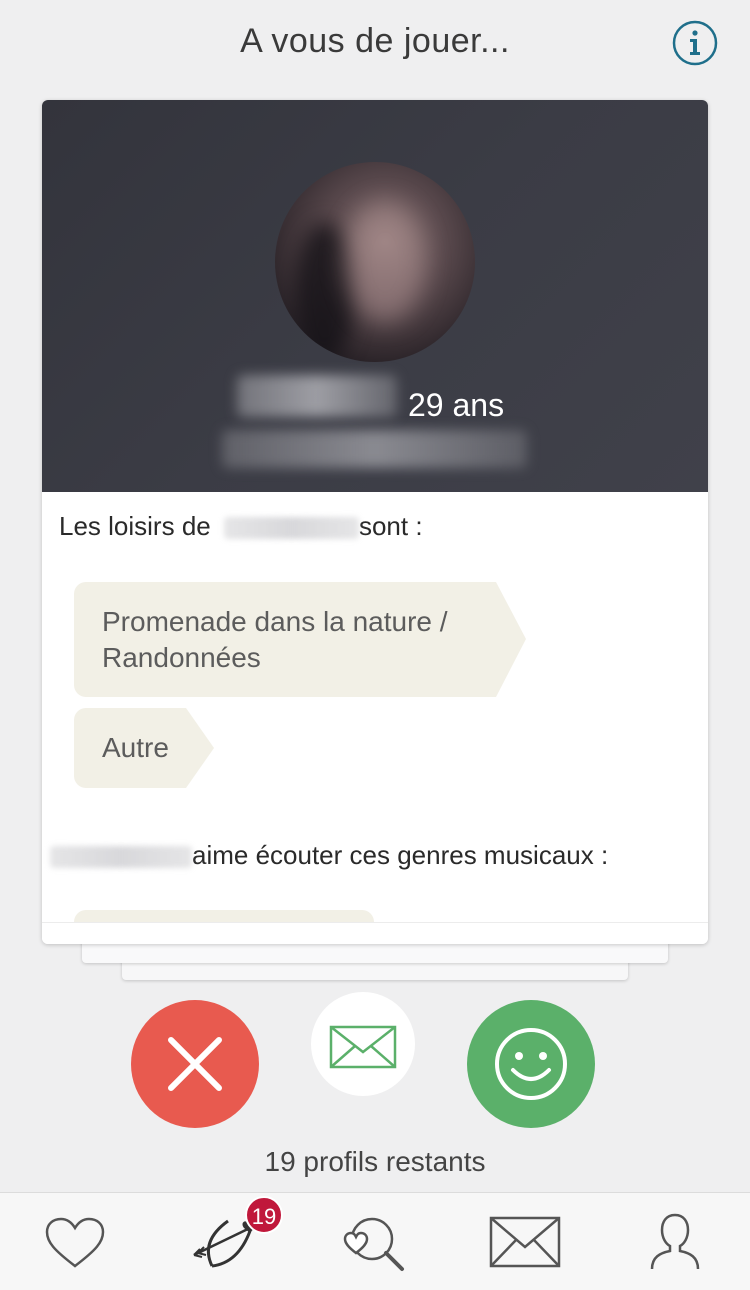  I want to click on message-button, so click(363, 1044).